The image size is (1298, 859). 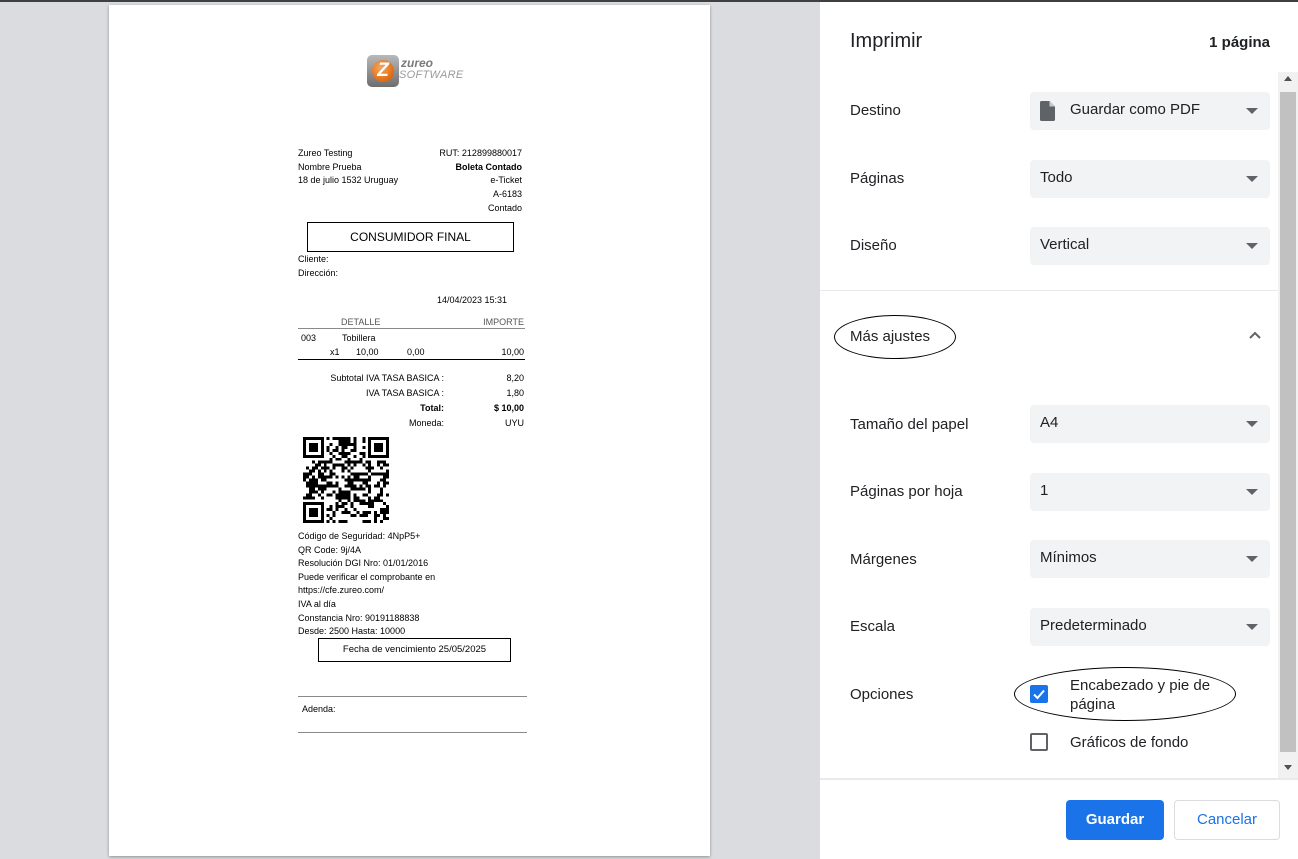 What do you see at coordinates (346, 480) in the screenshot?
I see `qr-code` at bounding box center [346, 480].